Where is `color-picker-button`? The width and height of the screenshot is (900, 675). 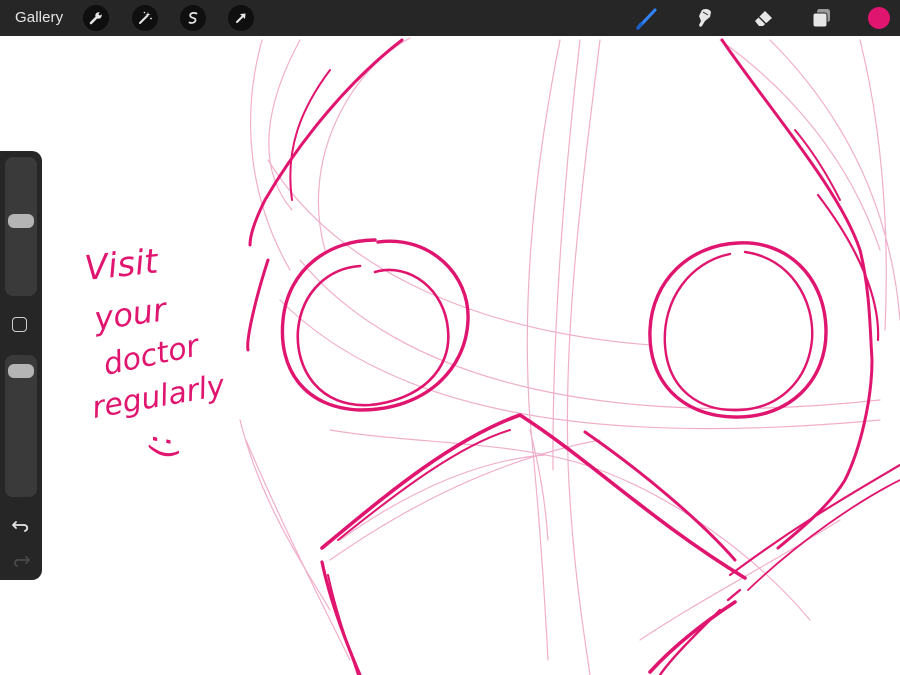
color-picker-button is located at coordinates (879, 18).